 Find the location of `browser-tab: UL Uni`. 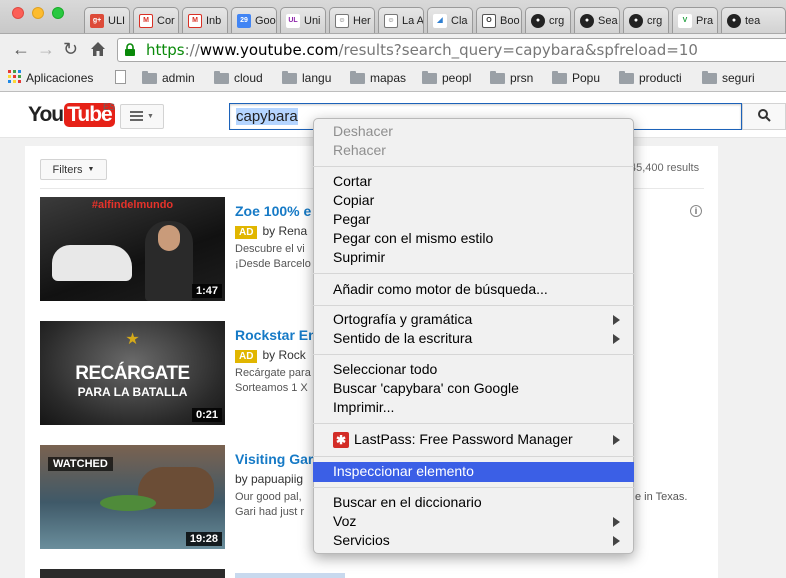

browser-tab: UL Uni is located at coordinates (303, 20).